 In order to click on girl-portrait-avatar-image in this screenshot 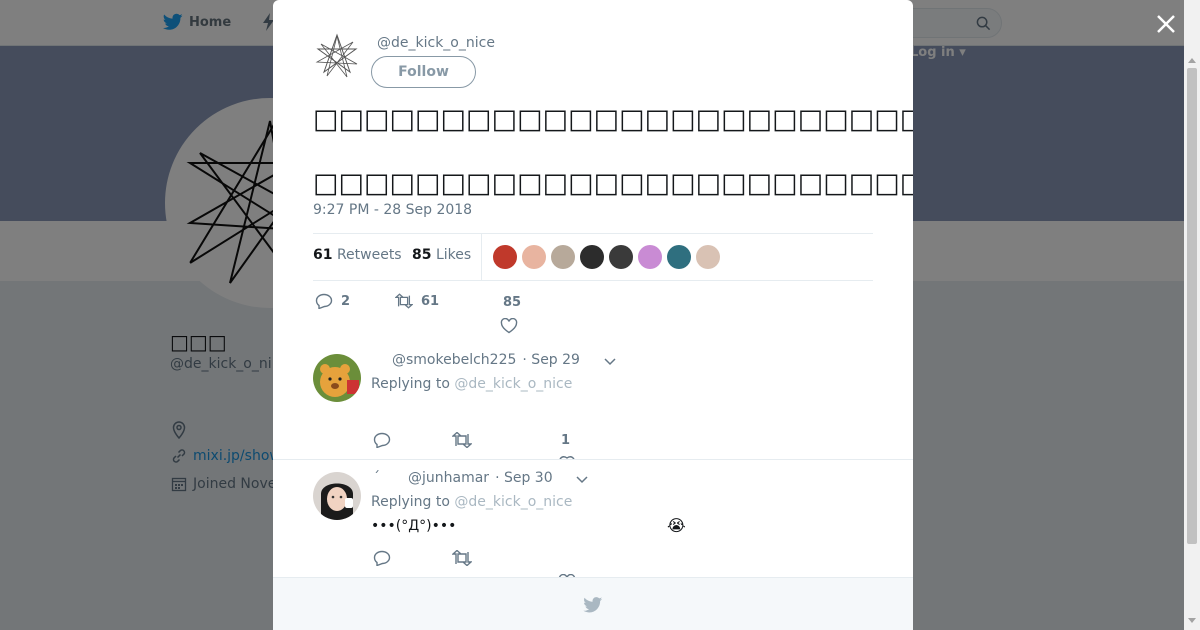, I will do `click(337, 496)`.